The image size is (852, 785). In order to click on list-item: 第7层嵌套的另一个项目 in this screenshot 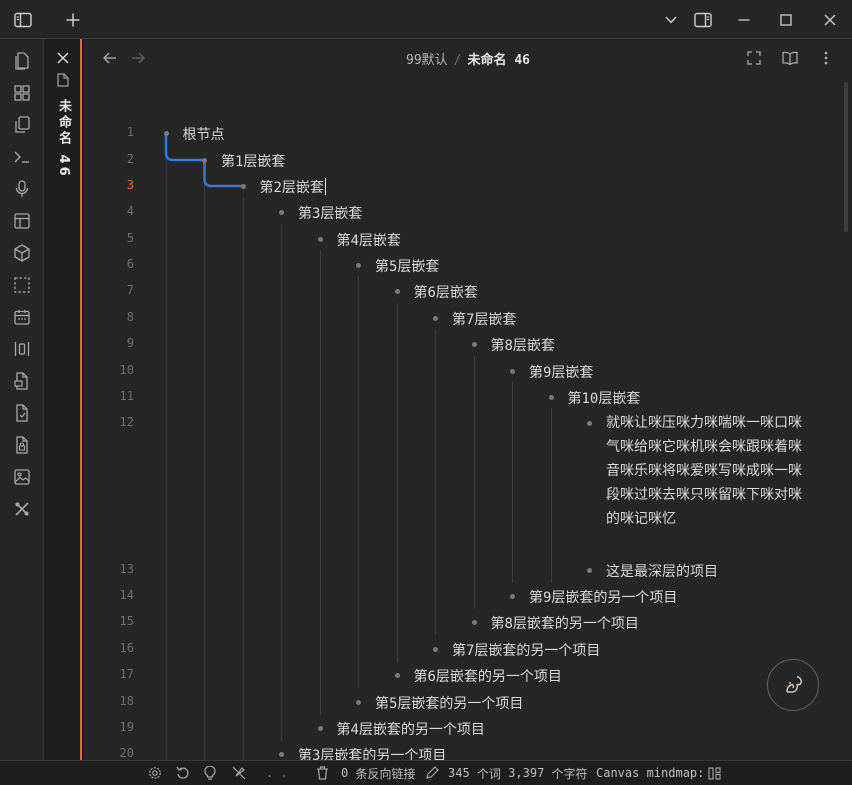, I will do `click(526, 650)`.